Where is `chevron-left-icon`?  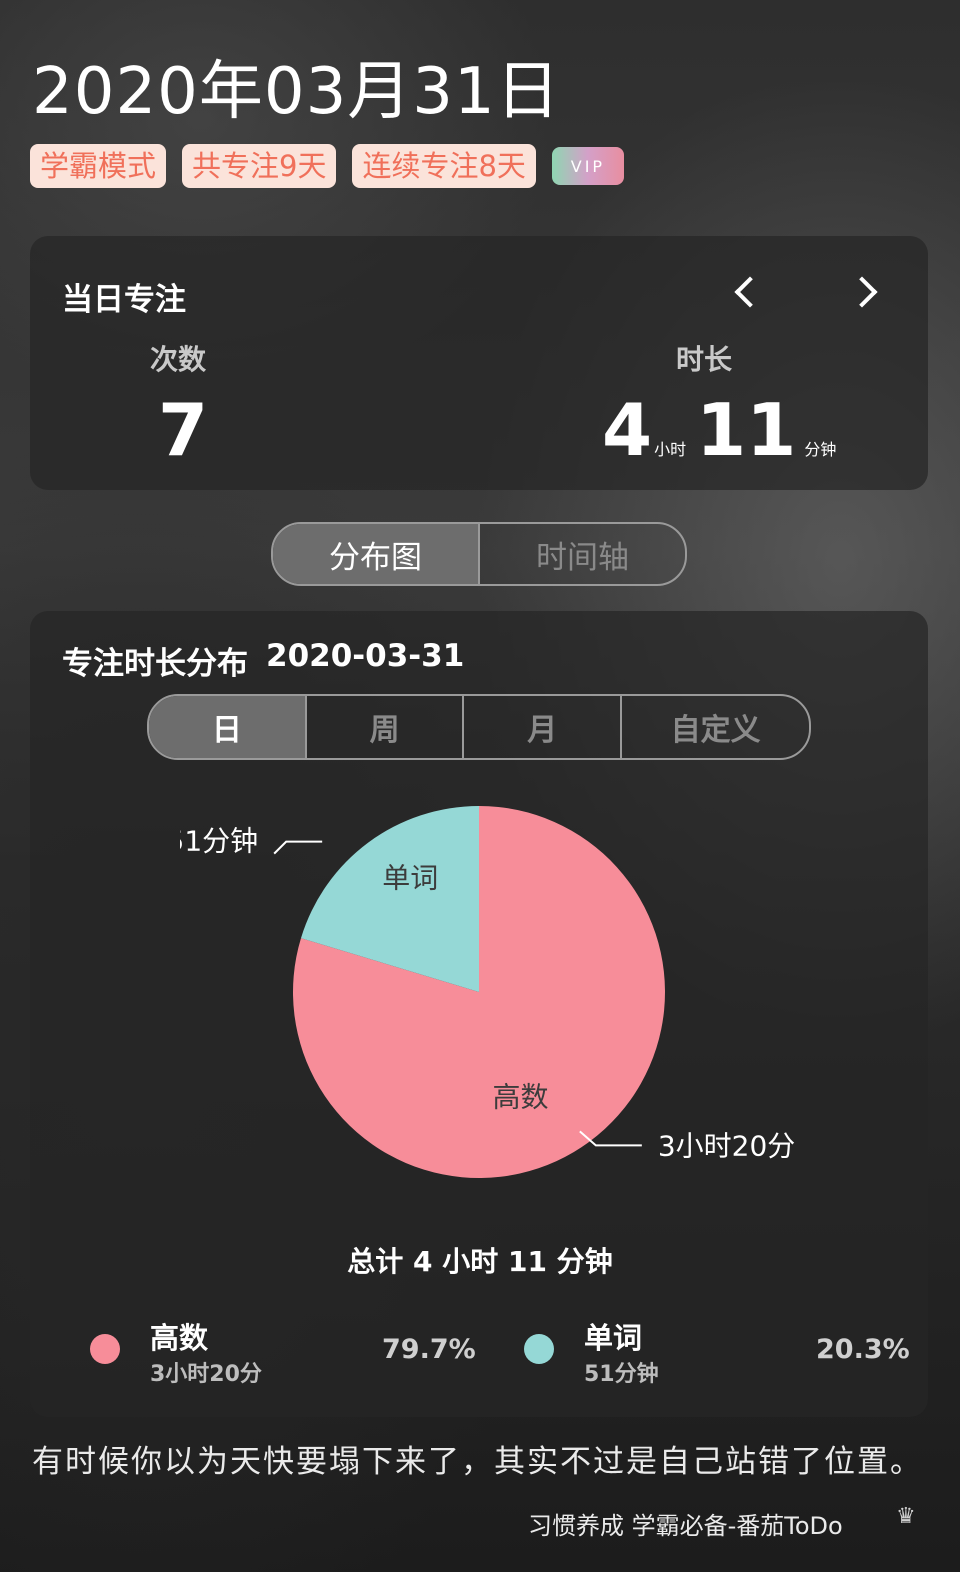 chevron-left-icon is located at coordinates (750, 292).